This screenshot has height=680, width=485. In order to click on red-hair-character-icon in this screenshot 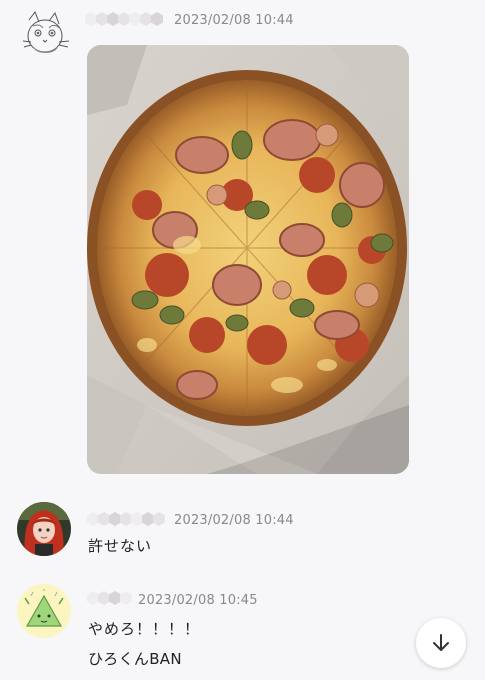, I will do `click(44, 529)`.